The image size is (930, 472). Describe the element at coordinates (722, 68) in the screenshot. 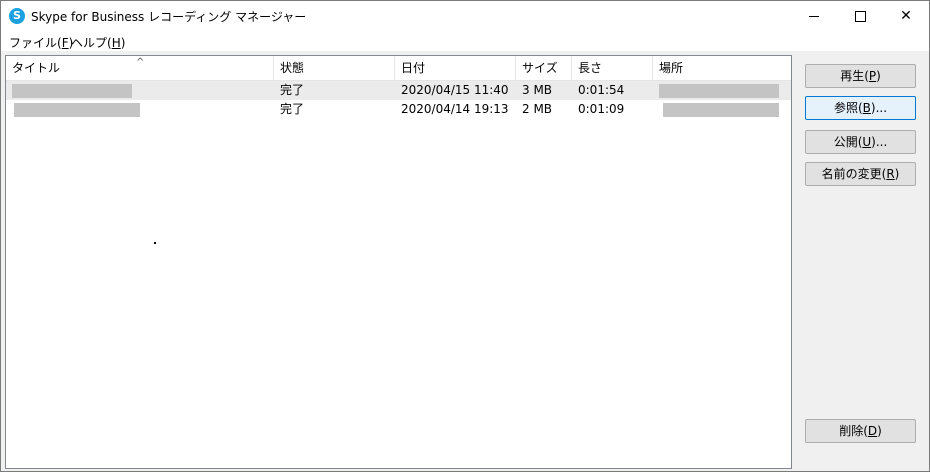

I see `column-header-location: 場所` at that location.